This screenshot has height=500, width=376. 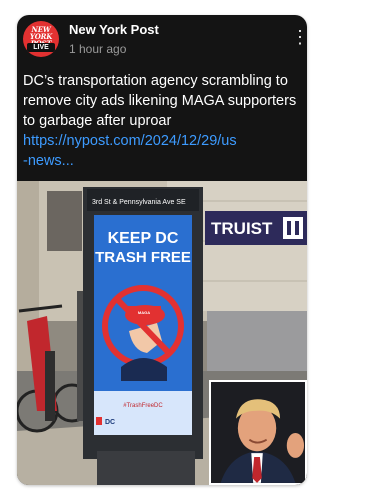 What do you see at coordinates (98, 49) in the screenshot?
I see `post-timestamp: 1 hour ago` at bounding box center [98, 49].